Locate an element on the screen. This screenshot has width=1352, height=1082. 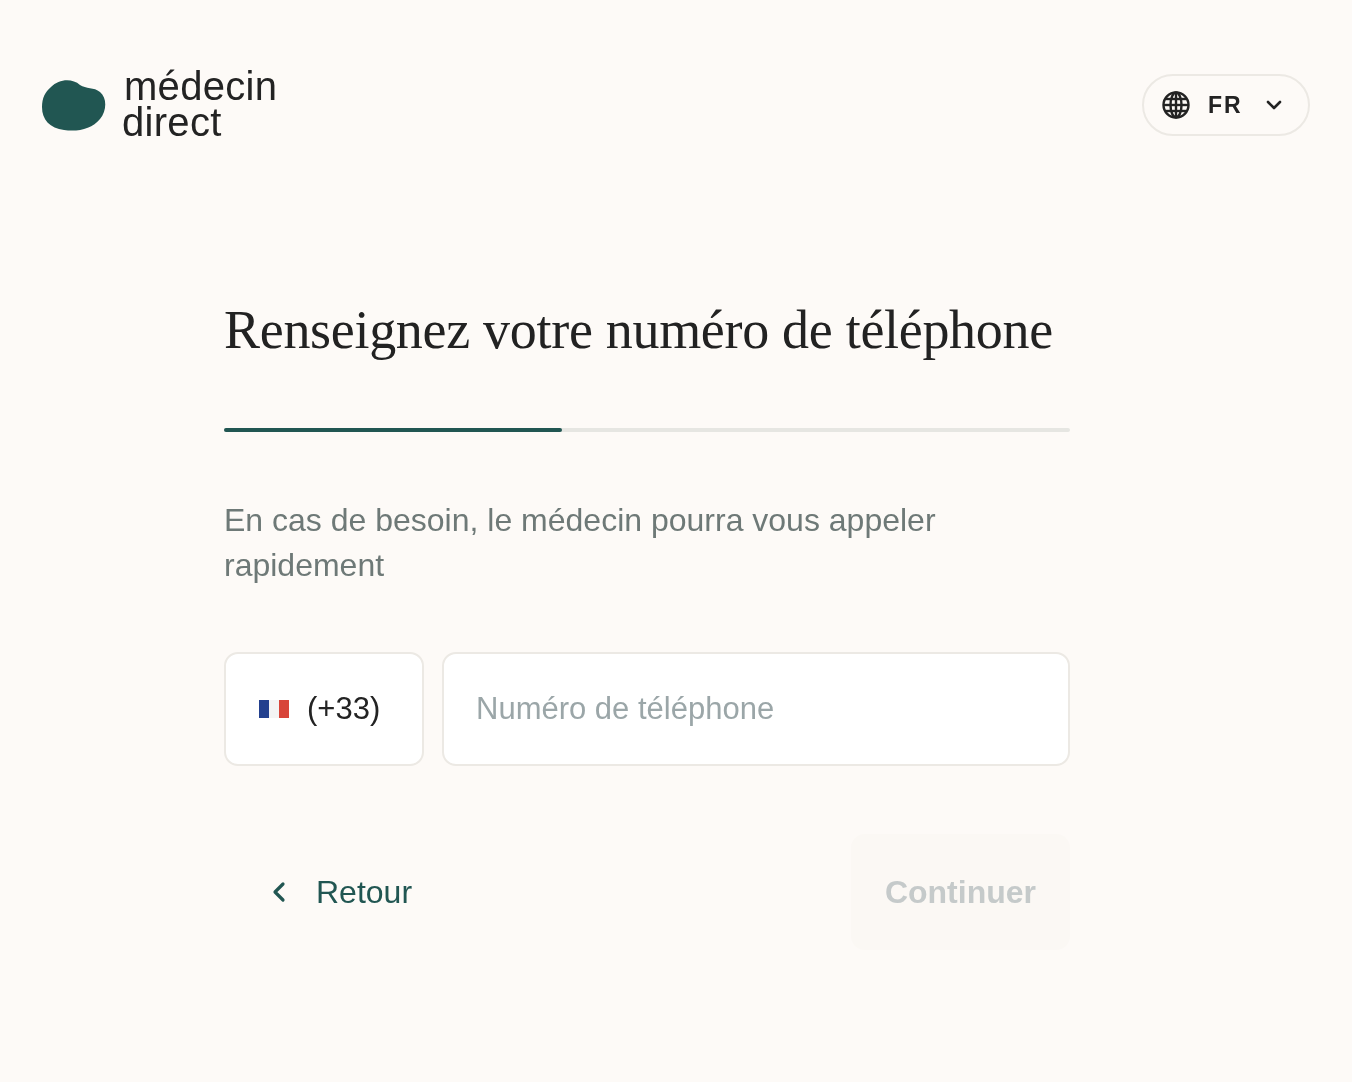
logo-text: direct is located at coordinates (172, 122).